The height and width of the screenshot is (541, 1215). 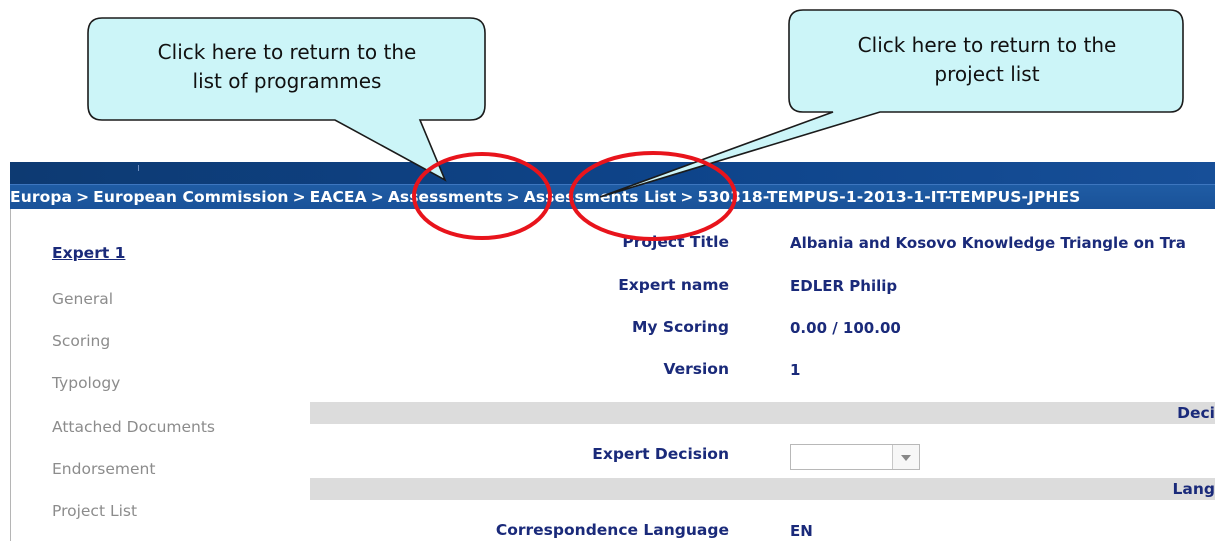 What do you see at coordinates (987, 45) in the screenshot?
I see `callout-right-line-1: Click here to return to the` at bounding box center [987, 45].